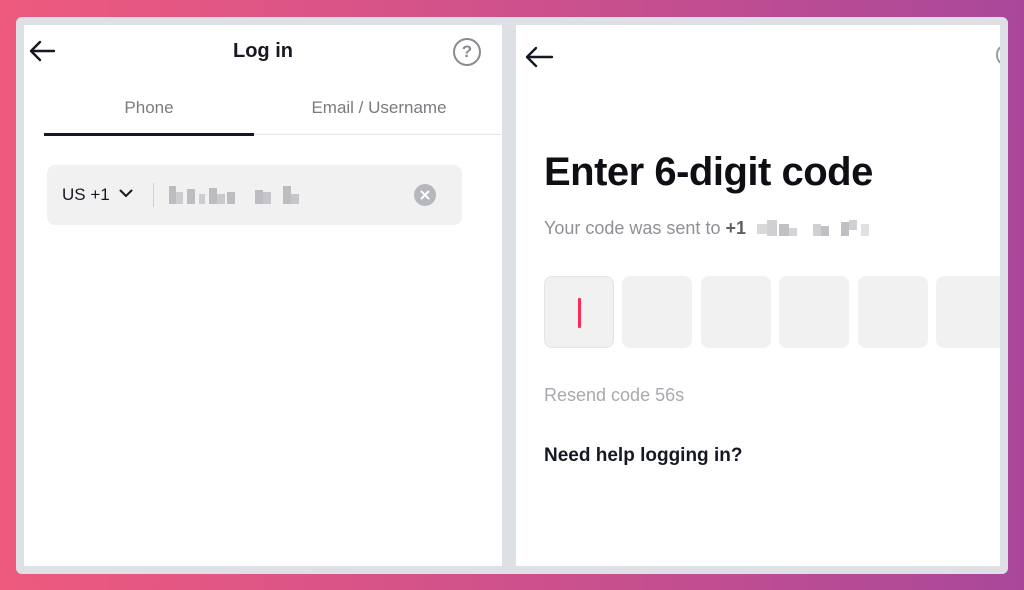 This screenshot has height=590, width=1024. What do you see at coordinates (153, 195) in the screenshot?
I see `field-divider` at bounding box center [153, 195].